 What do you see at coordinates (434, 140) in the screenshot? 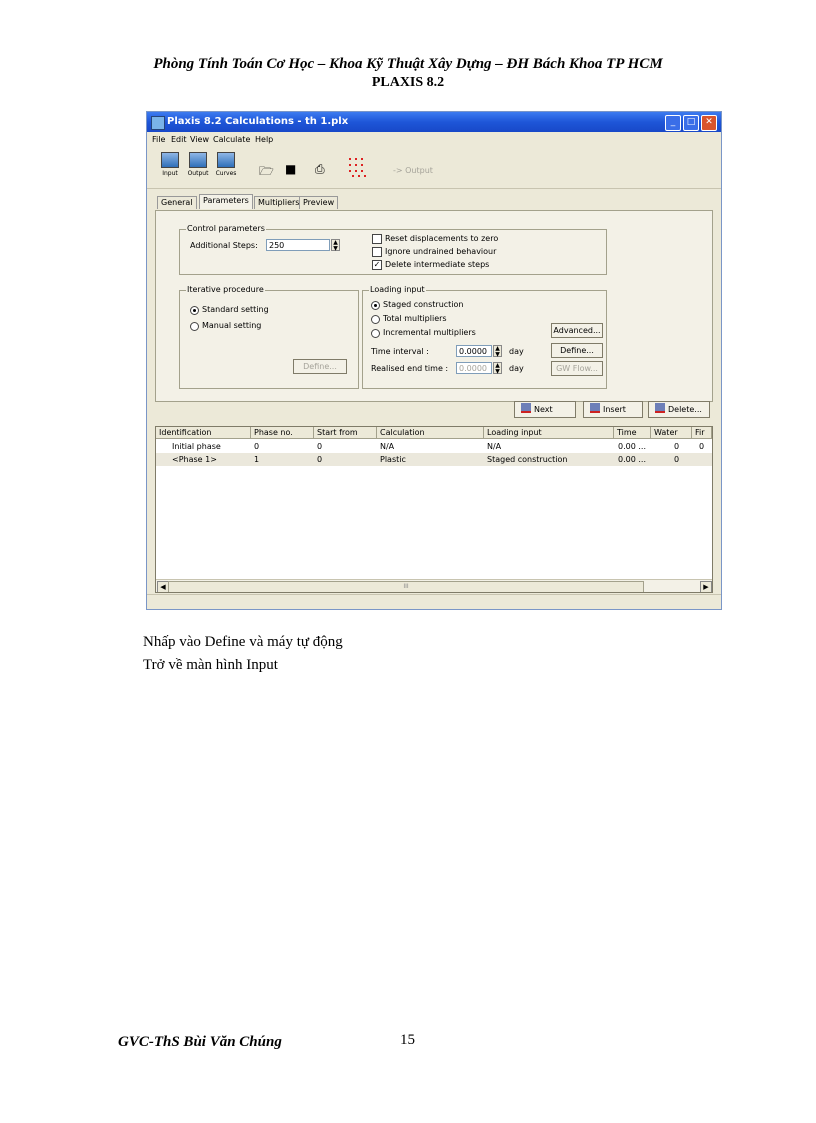
I see `menu-bar: File Edit View Calculate Help` at bounding box center [434, 140].